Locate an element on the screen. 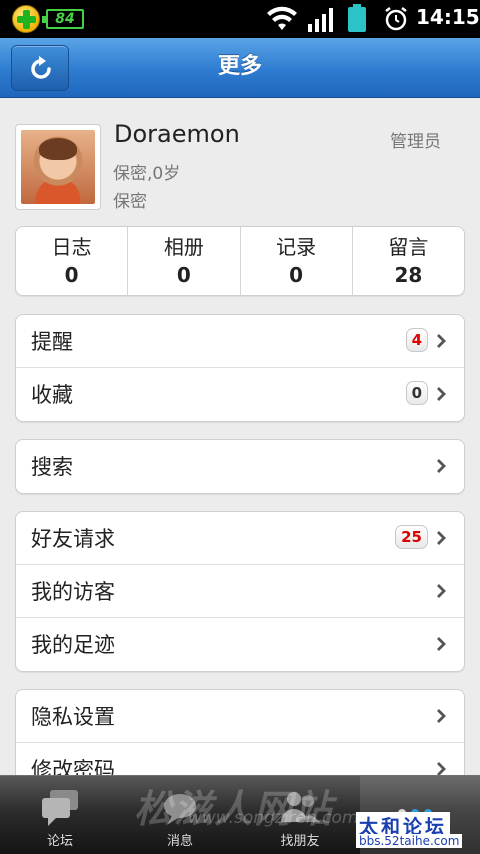 This screenshot has height=854, width=480. menu-item-search: 搜索 is located at coordinates (240, 466).